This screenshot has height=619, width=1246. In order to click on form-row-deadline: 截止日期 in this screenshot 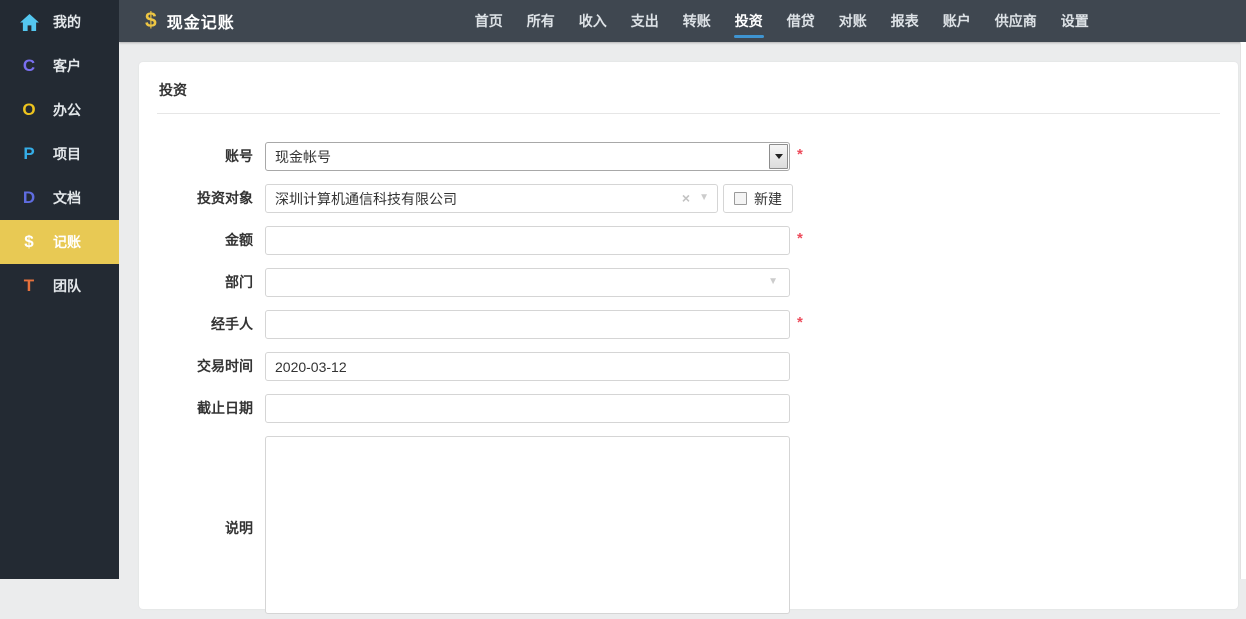, I will do `click(688, 408)`.